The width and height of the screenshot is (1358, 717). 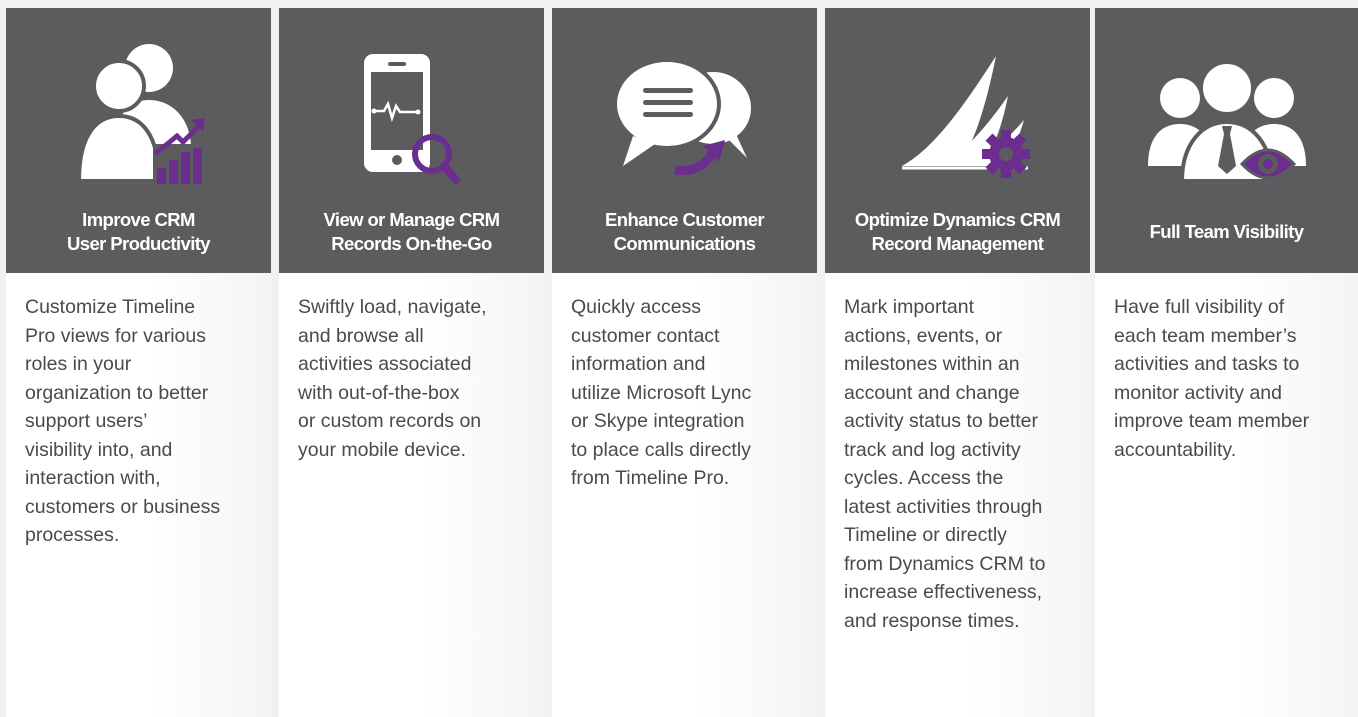 What do you see at coordinates (361, 335) in the screenshot?
I see `description-line: and browse all` at bounding box center [361, 335].